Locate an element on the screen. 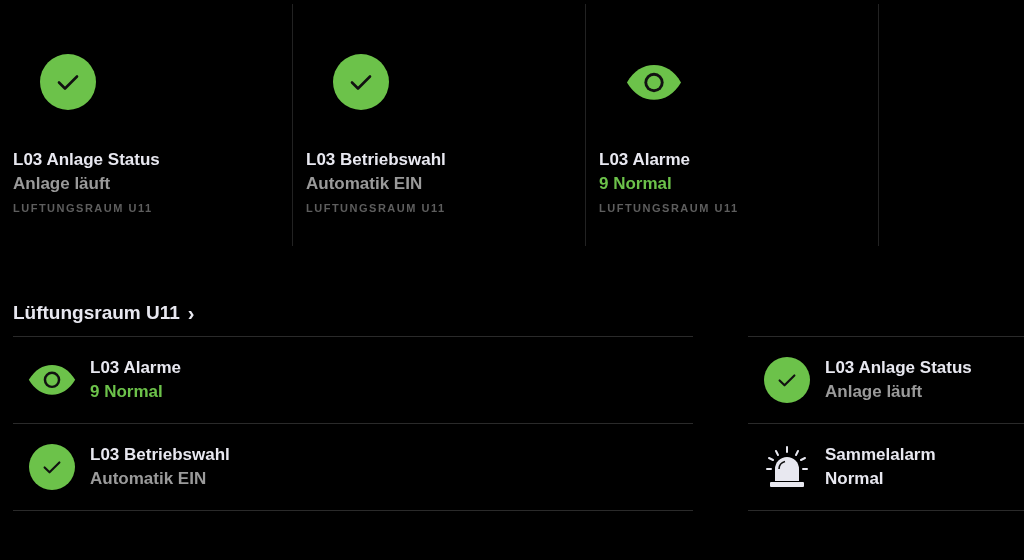 This screenshot has width=1024, height=560. card-title: L03 Betriebswahl is located at coordinates (376, 160).